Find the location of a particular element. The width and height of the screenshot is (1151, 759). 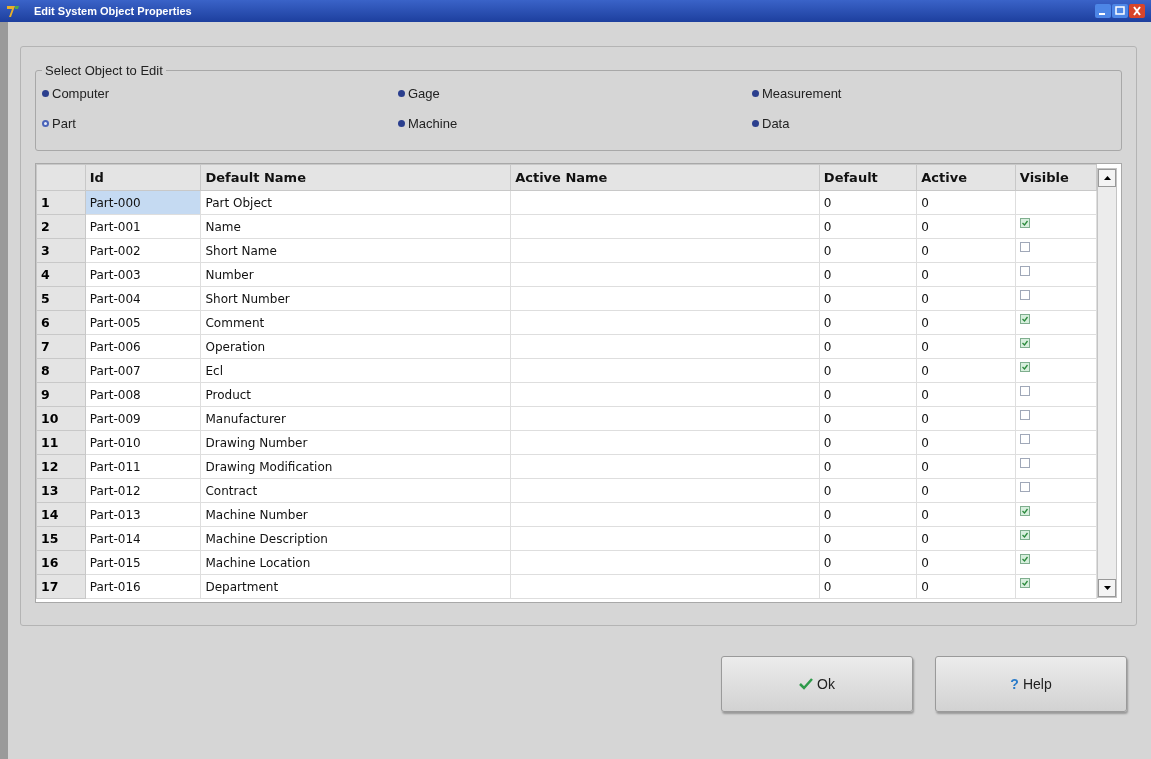

maximize-button is located at coordinates (1120, 11).